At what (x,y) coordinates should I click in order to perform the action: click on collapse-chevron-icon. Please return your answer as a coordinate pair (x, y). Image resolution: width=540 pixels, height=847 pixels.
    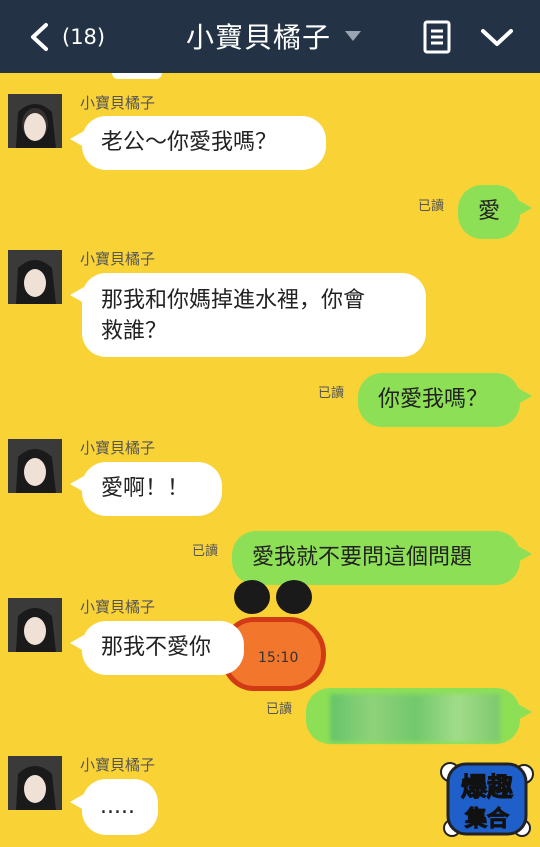
    Looking at the image, I should click on (497, 37).